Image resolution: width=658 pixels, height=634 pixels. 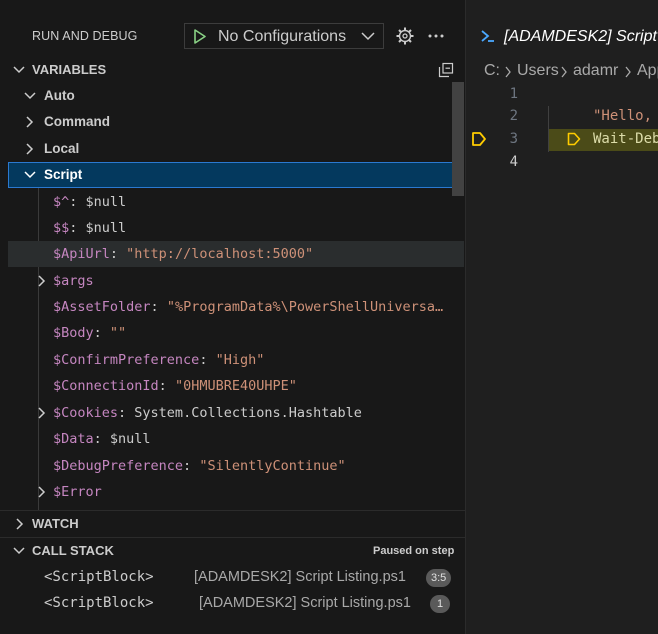 I want to click on scope-label: Script, so click(x=63, y=174).